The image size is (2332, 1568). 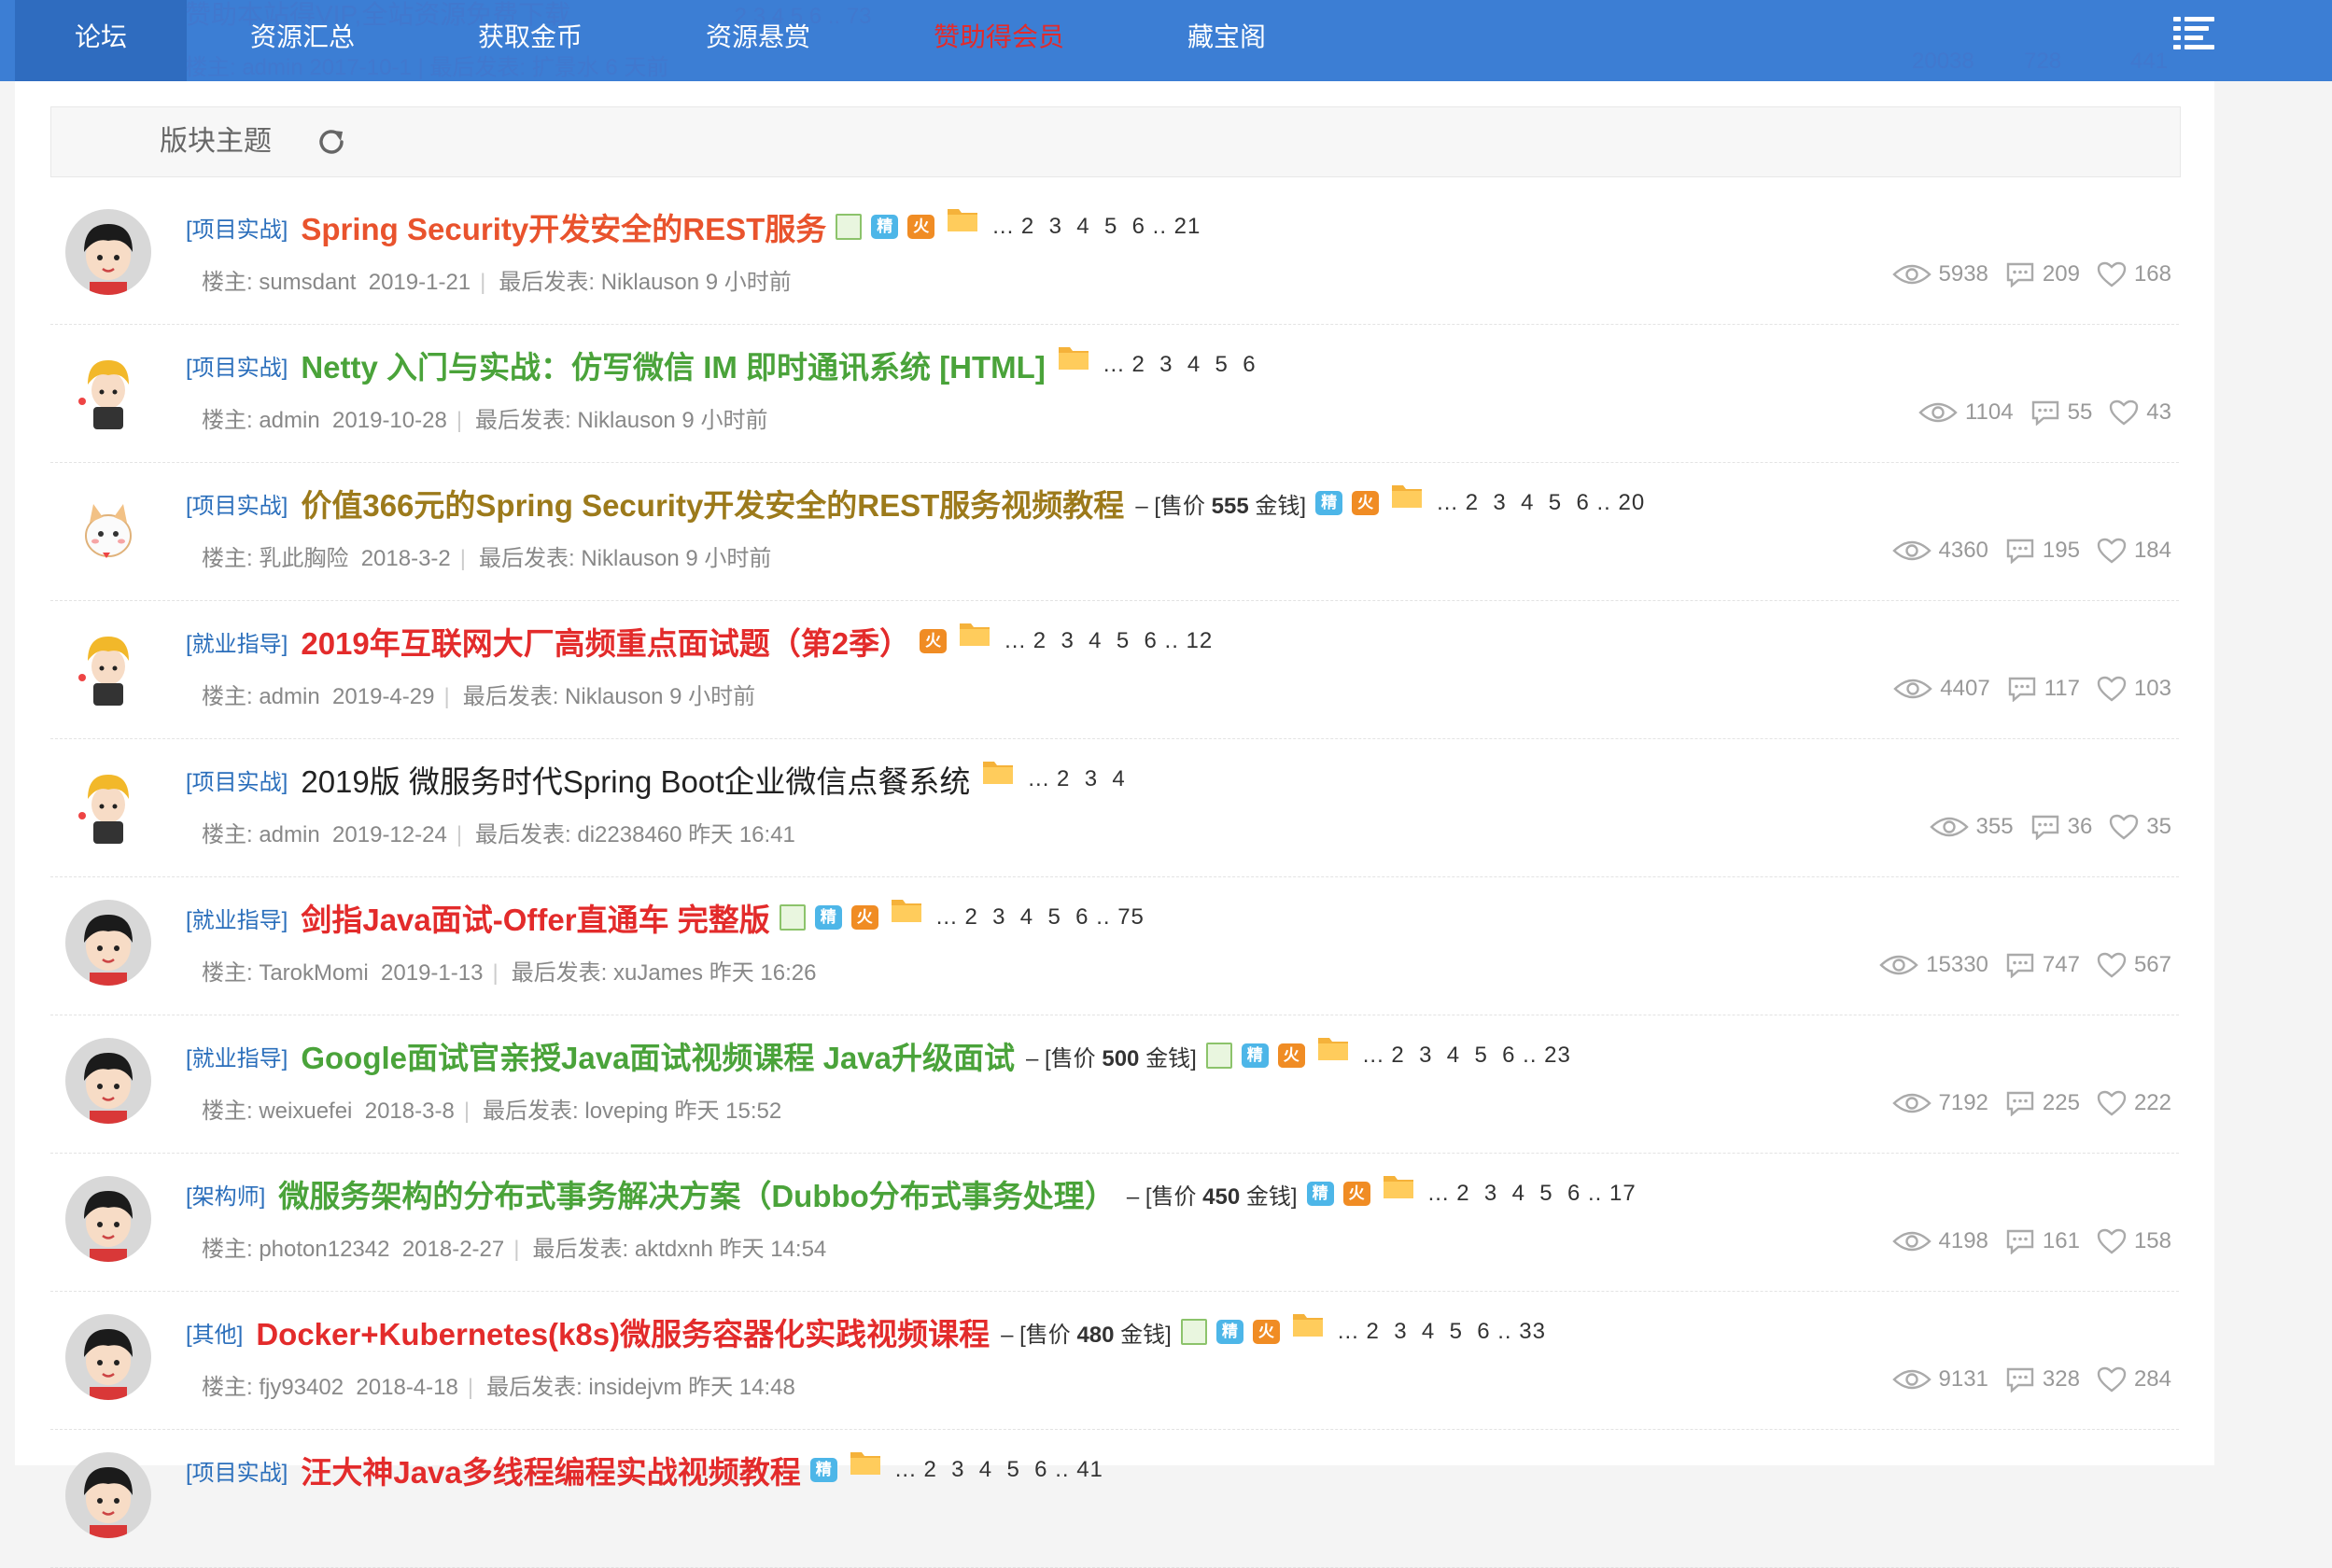 What do you see at coordinates (215, 1332) in the screenshot?
I see `thread-category: [其他]` at bounding box center [215, 1332].